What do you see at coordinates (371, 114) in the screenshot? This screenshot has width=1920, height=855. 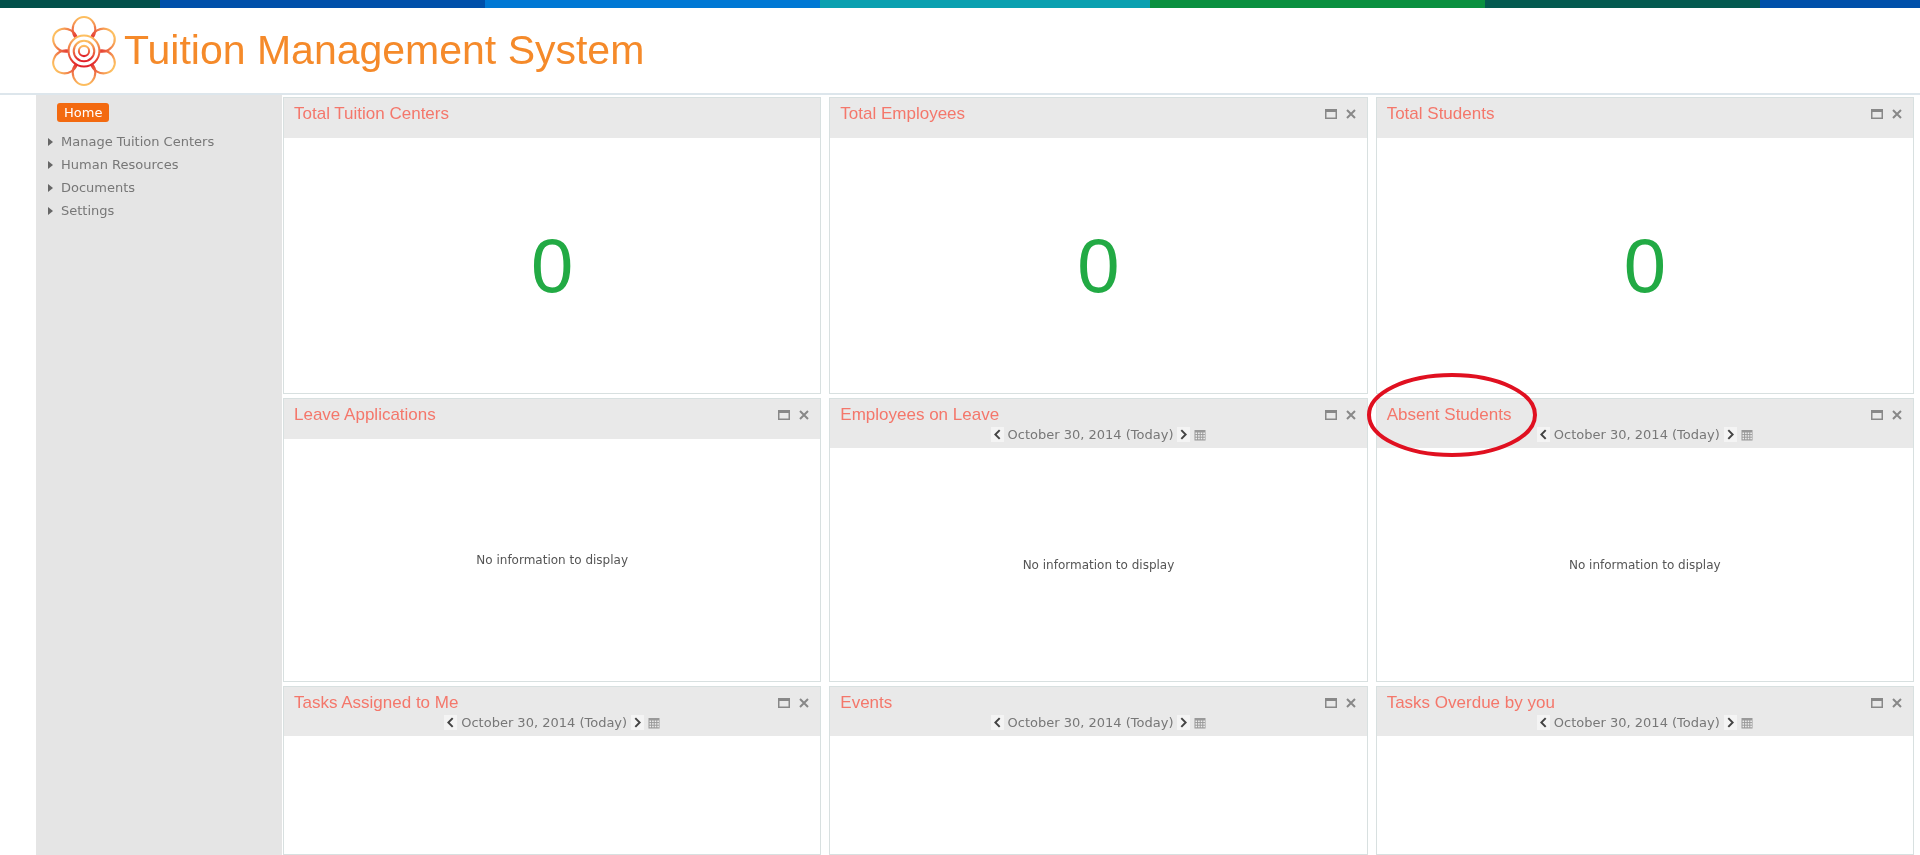 I see `widget-title: Total Tuition Centers` at bounding box center [371, 114].